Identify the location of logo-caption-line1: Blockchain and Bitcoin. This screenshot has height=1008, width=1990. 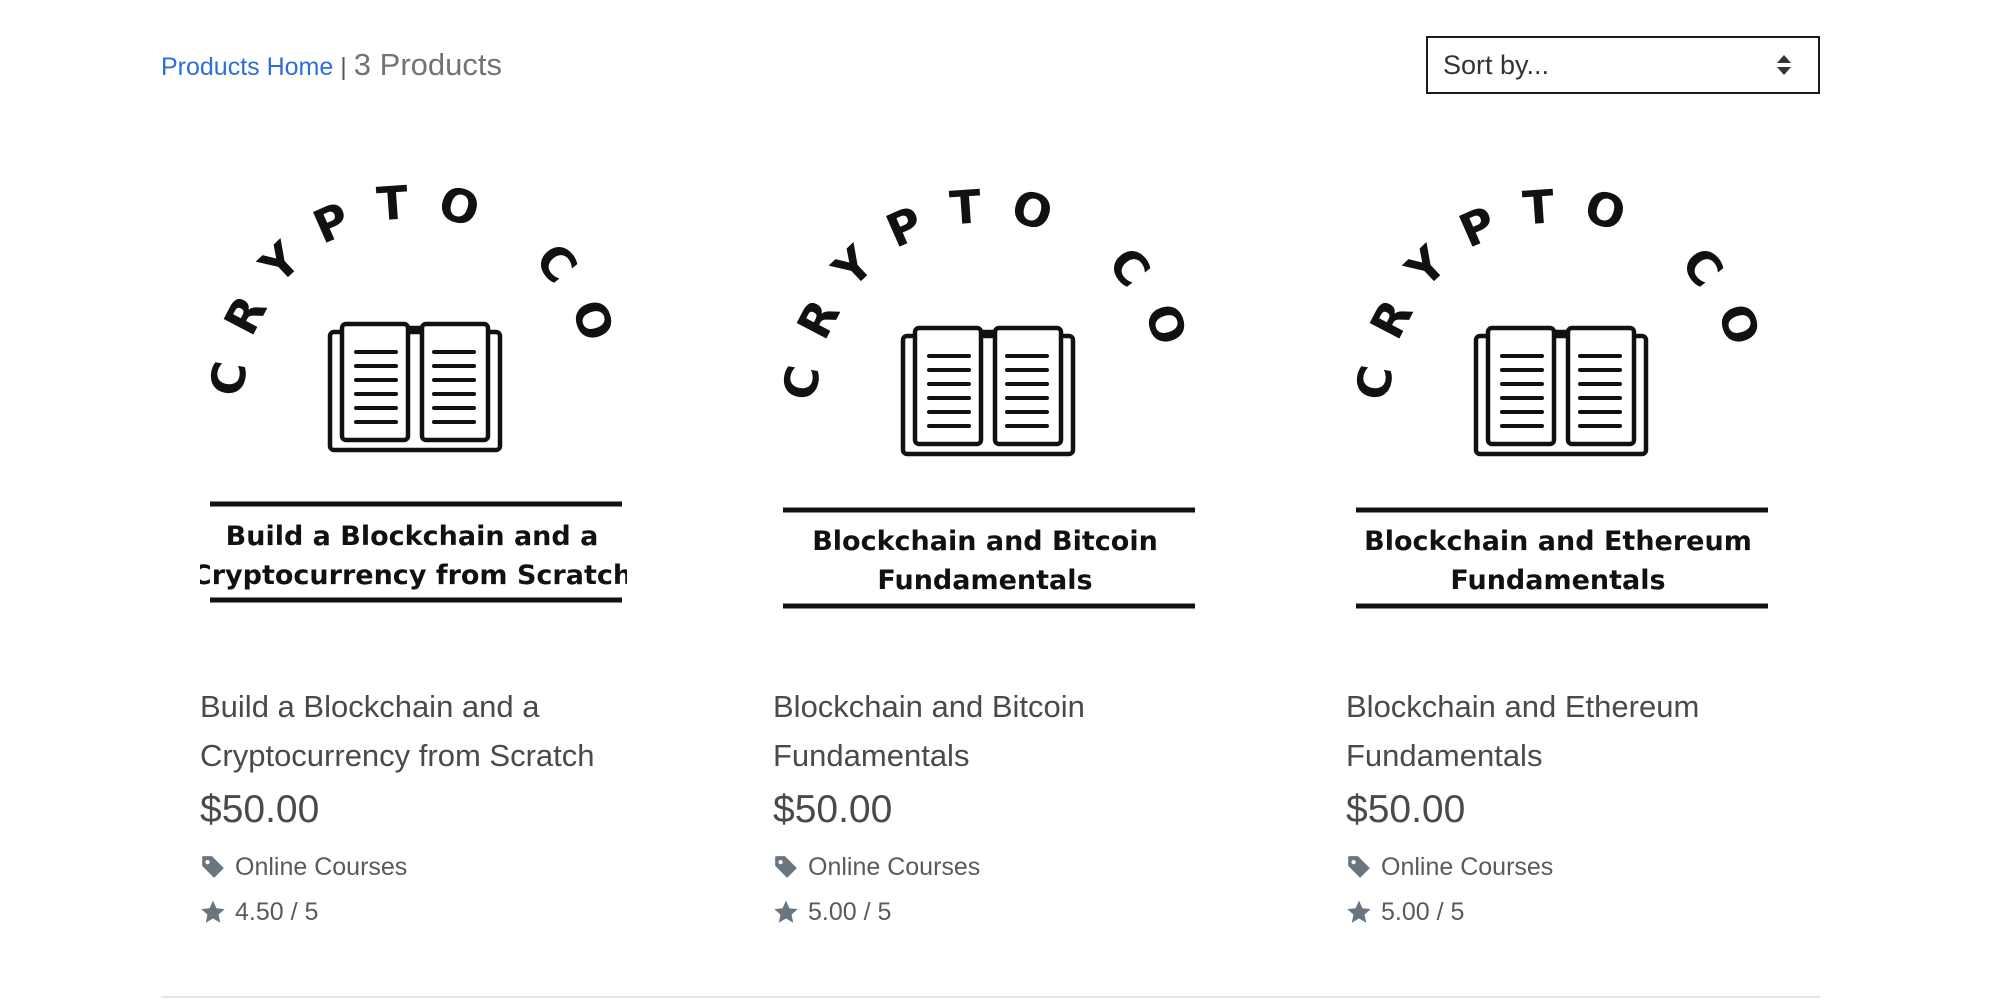
(985, 541).